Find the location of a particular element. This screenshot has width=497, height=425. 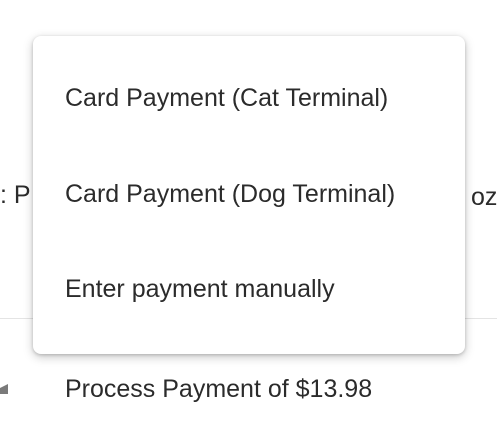

card-icon is located at coordinates (5, 389).